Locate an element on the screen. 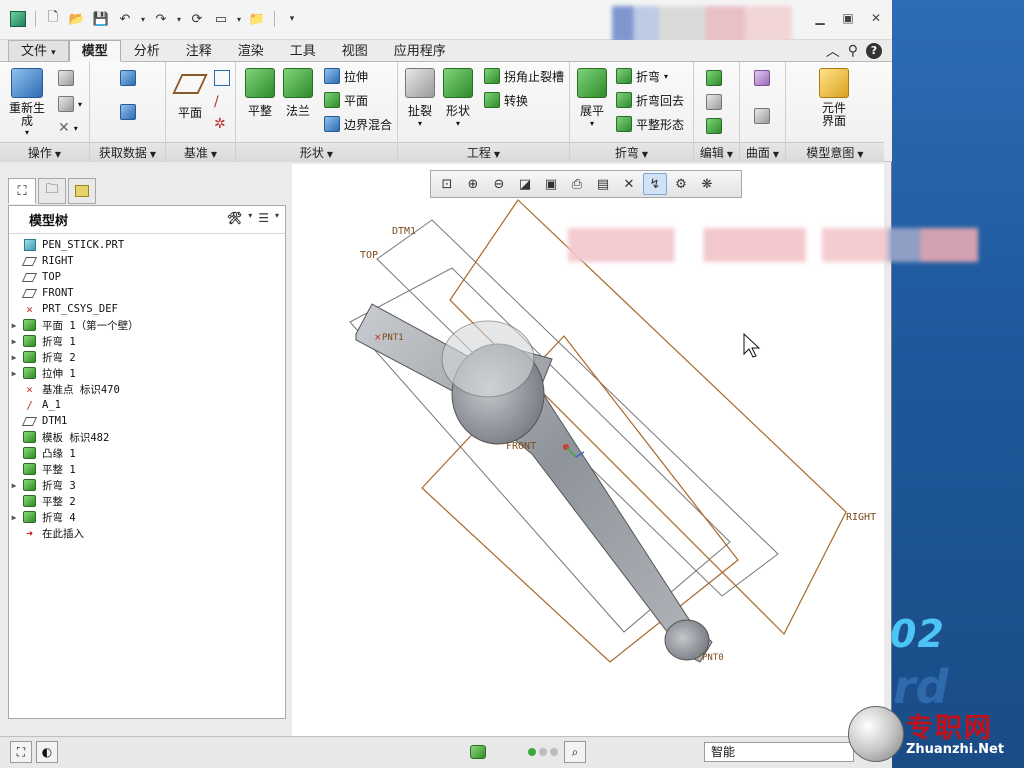  tab-render: 渲染 is located at coordinates (251, 51).